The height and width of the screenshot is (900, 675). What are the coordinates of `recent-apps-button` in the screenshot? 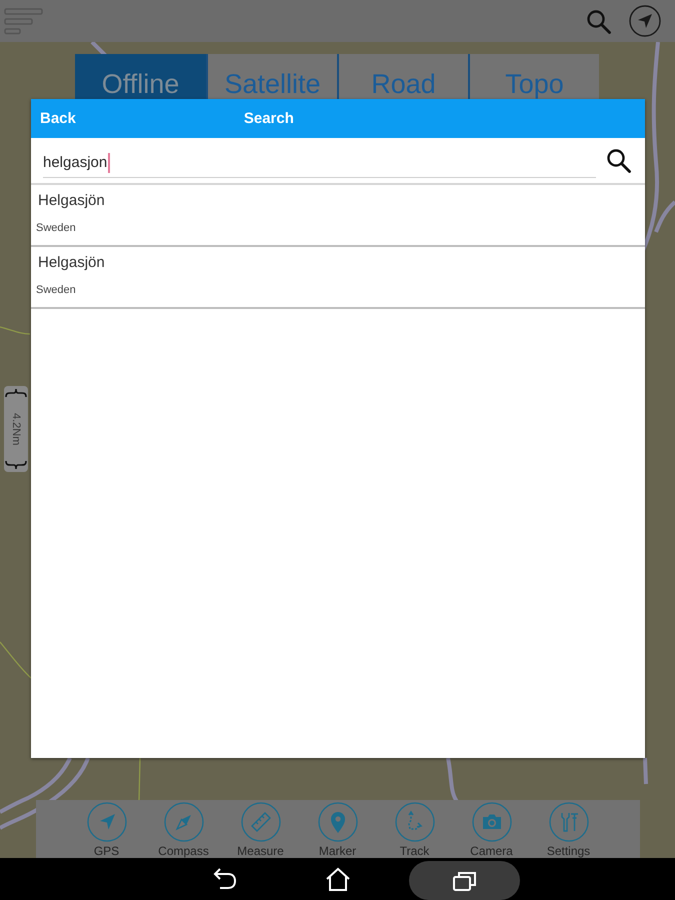 It's located at (464, 880).